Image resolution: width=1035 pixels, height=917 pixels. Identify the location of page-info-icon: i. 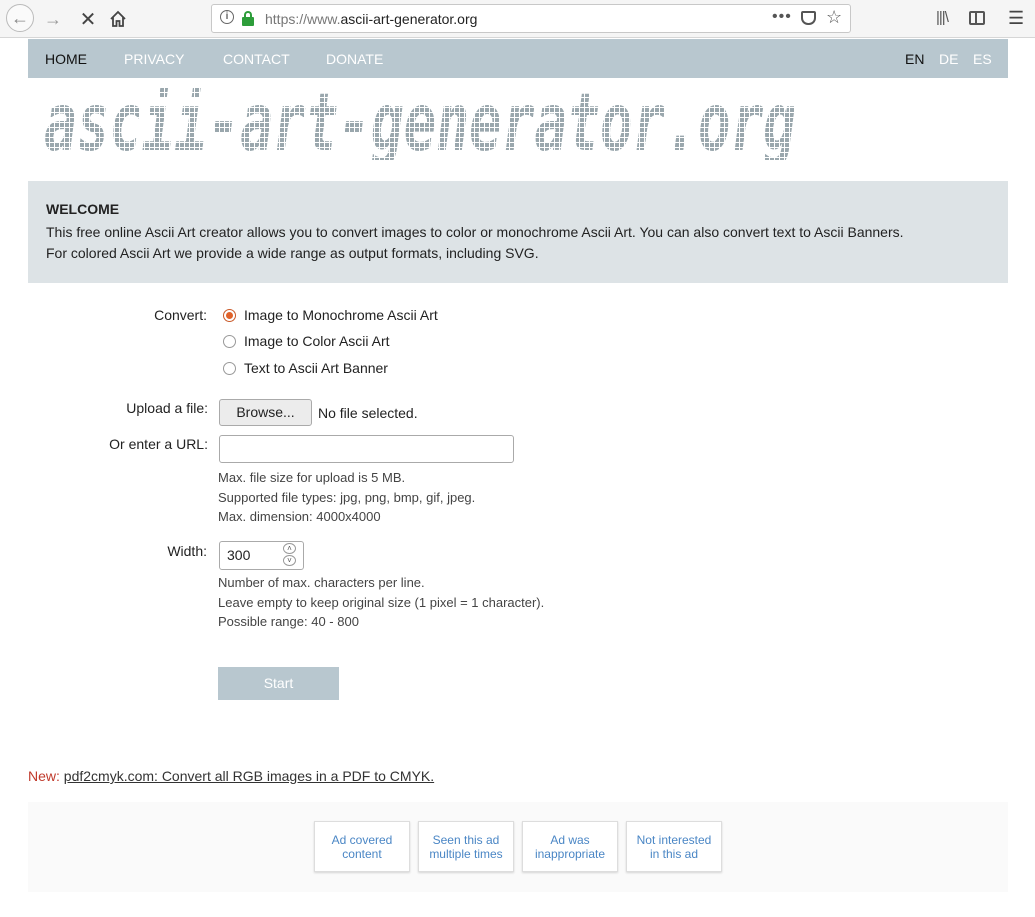
(227, 17).